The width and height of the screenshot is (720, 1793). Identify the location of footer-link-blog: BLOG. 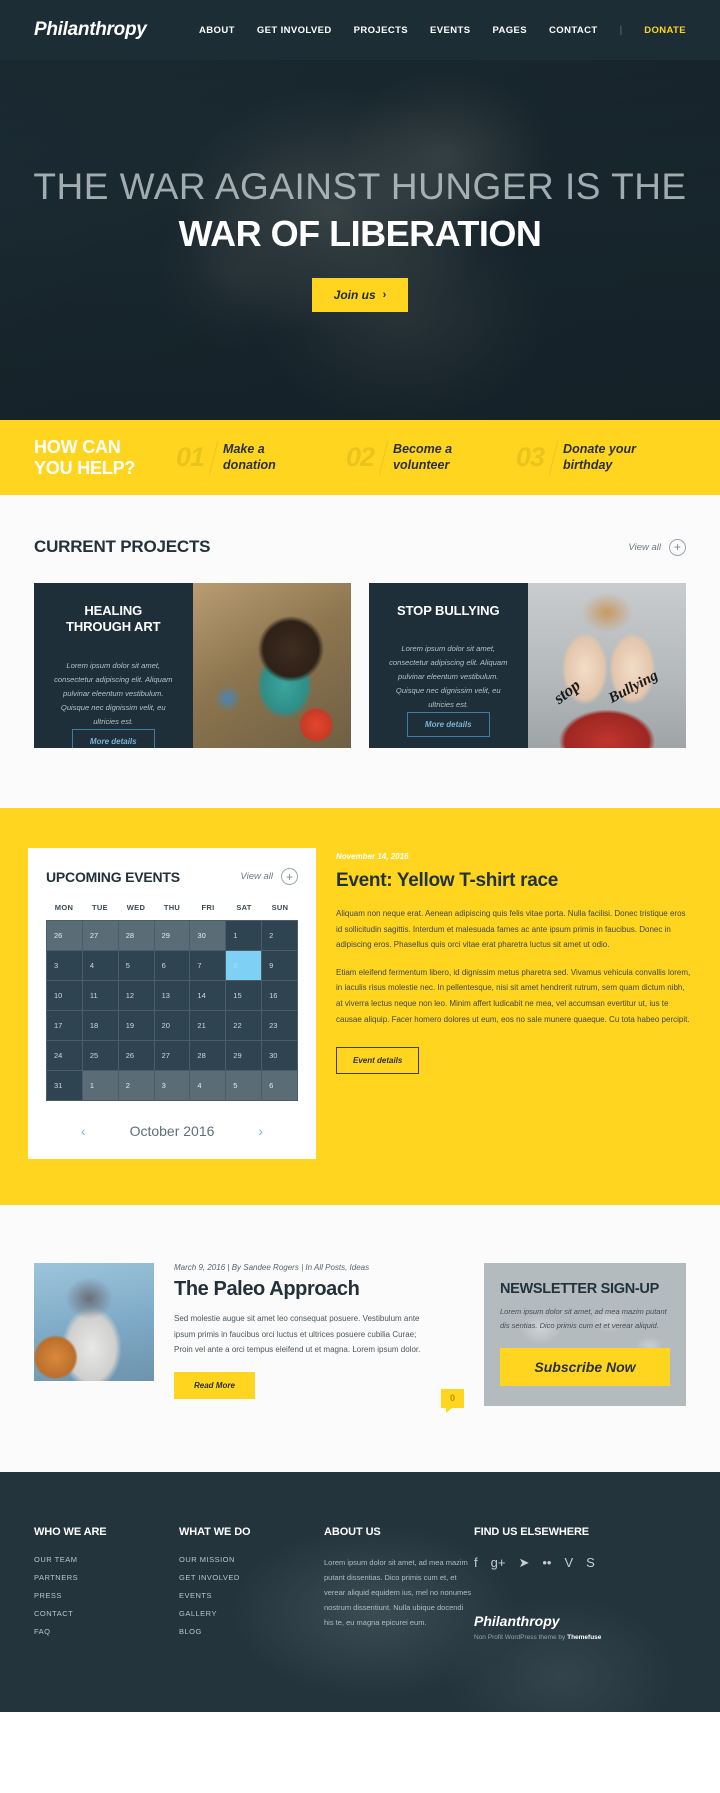
(251, 1631).